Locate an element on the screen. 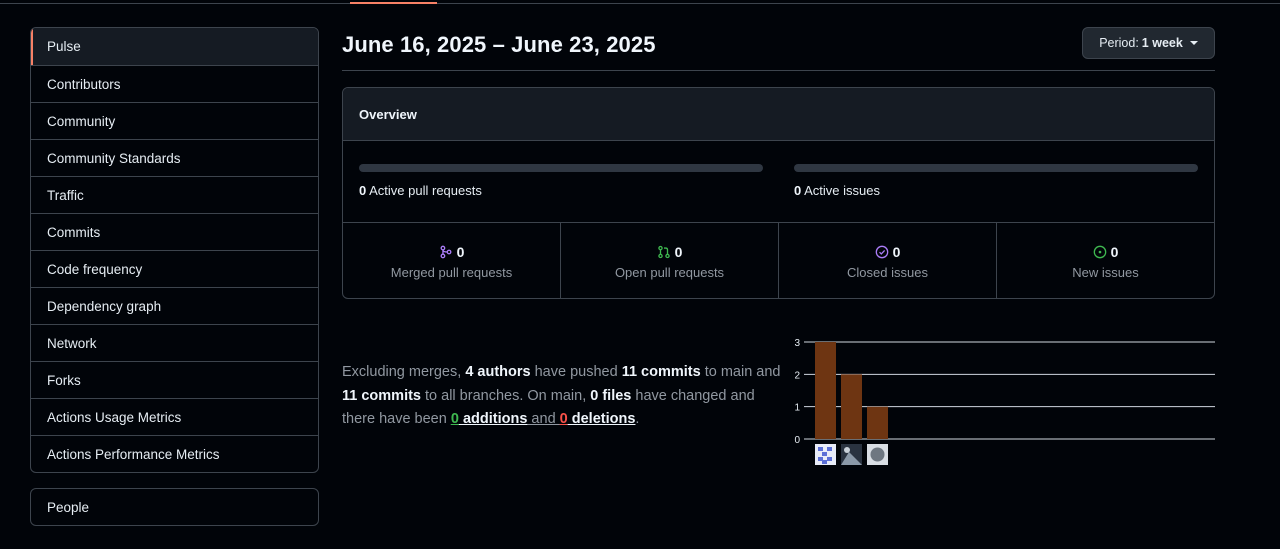  sidebar-item-actions-usage-metrics: Actions Usage Metrics is located at coordinates (174, 416).